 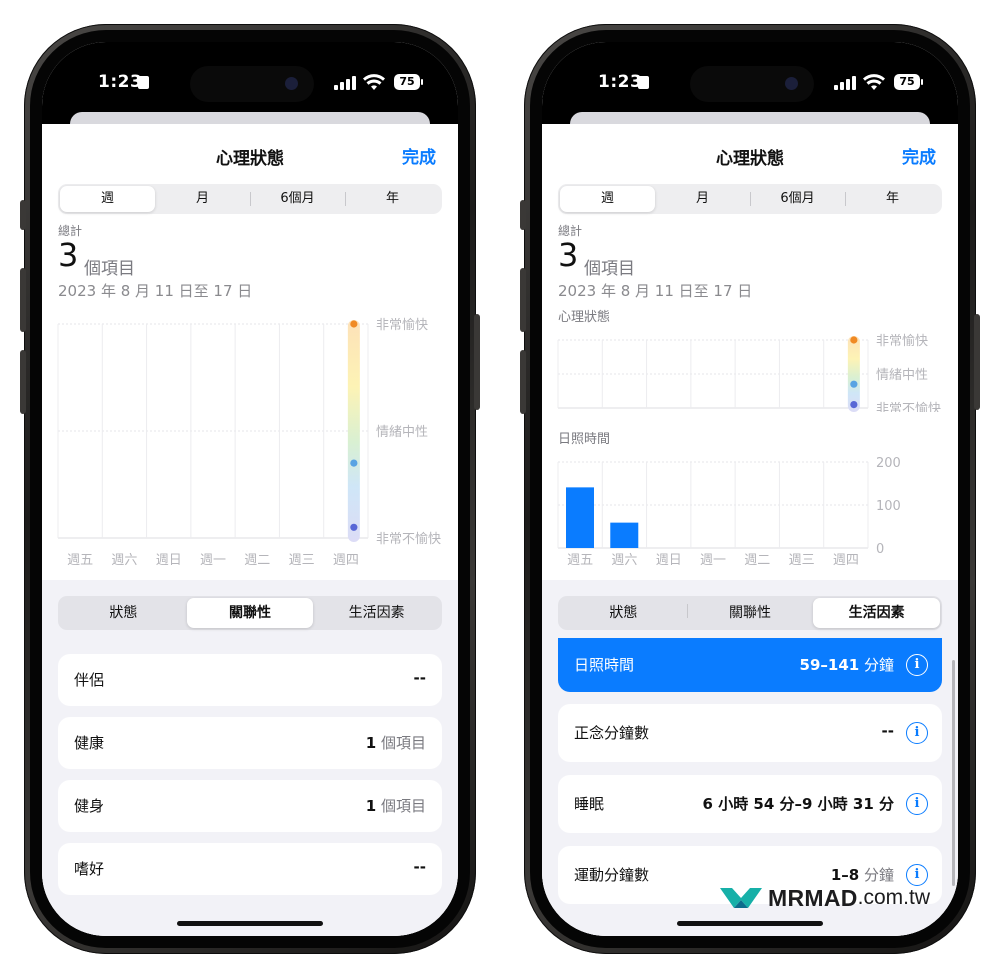 I want to click on sunlight-bar, so click(x=580, y=517).